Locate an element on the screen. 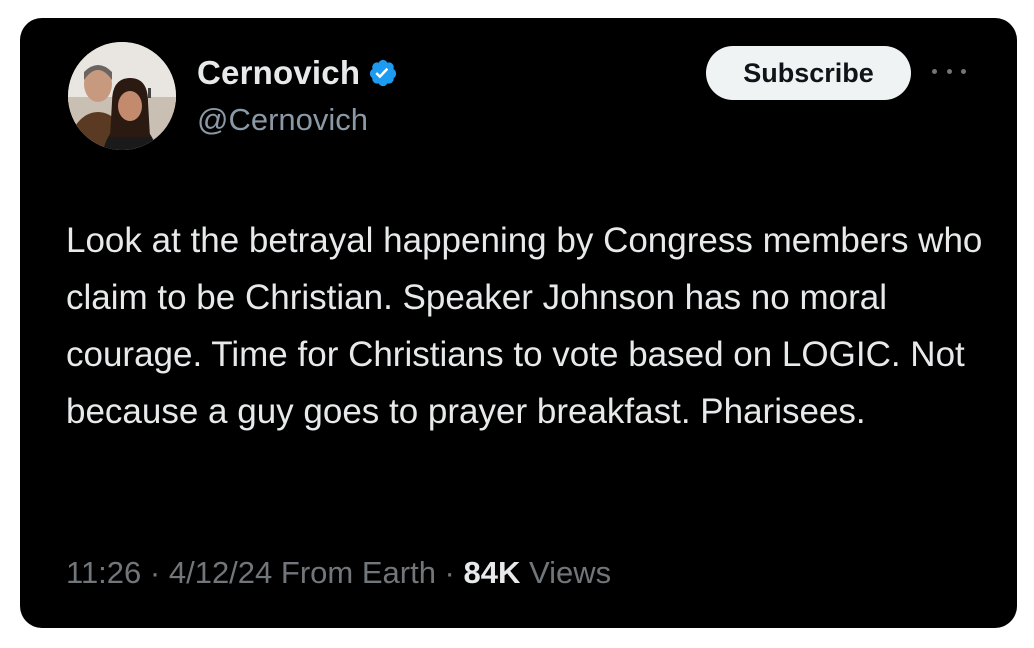  user-handle: @Cernovich is located at coordinates (282, 120).